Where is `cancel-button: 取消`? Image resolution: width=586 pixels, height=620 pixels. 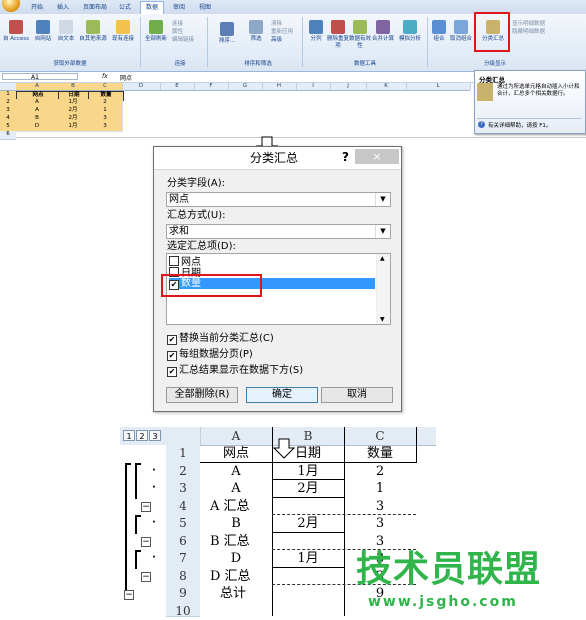 cancel-button: 取消 is located at coordinates (357, 395).